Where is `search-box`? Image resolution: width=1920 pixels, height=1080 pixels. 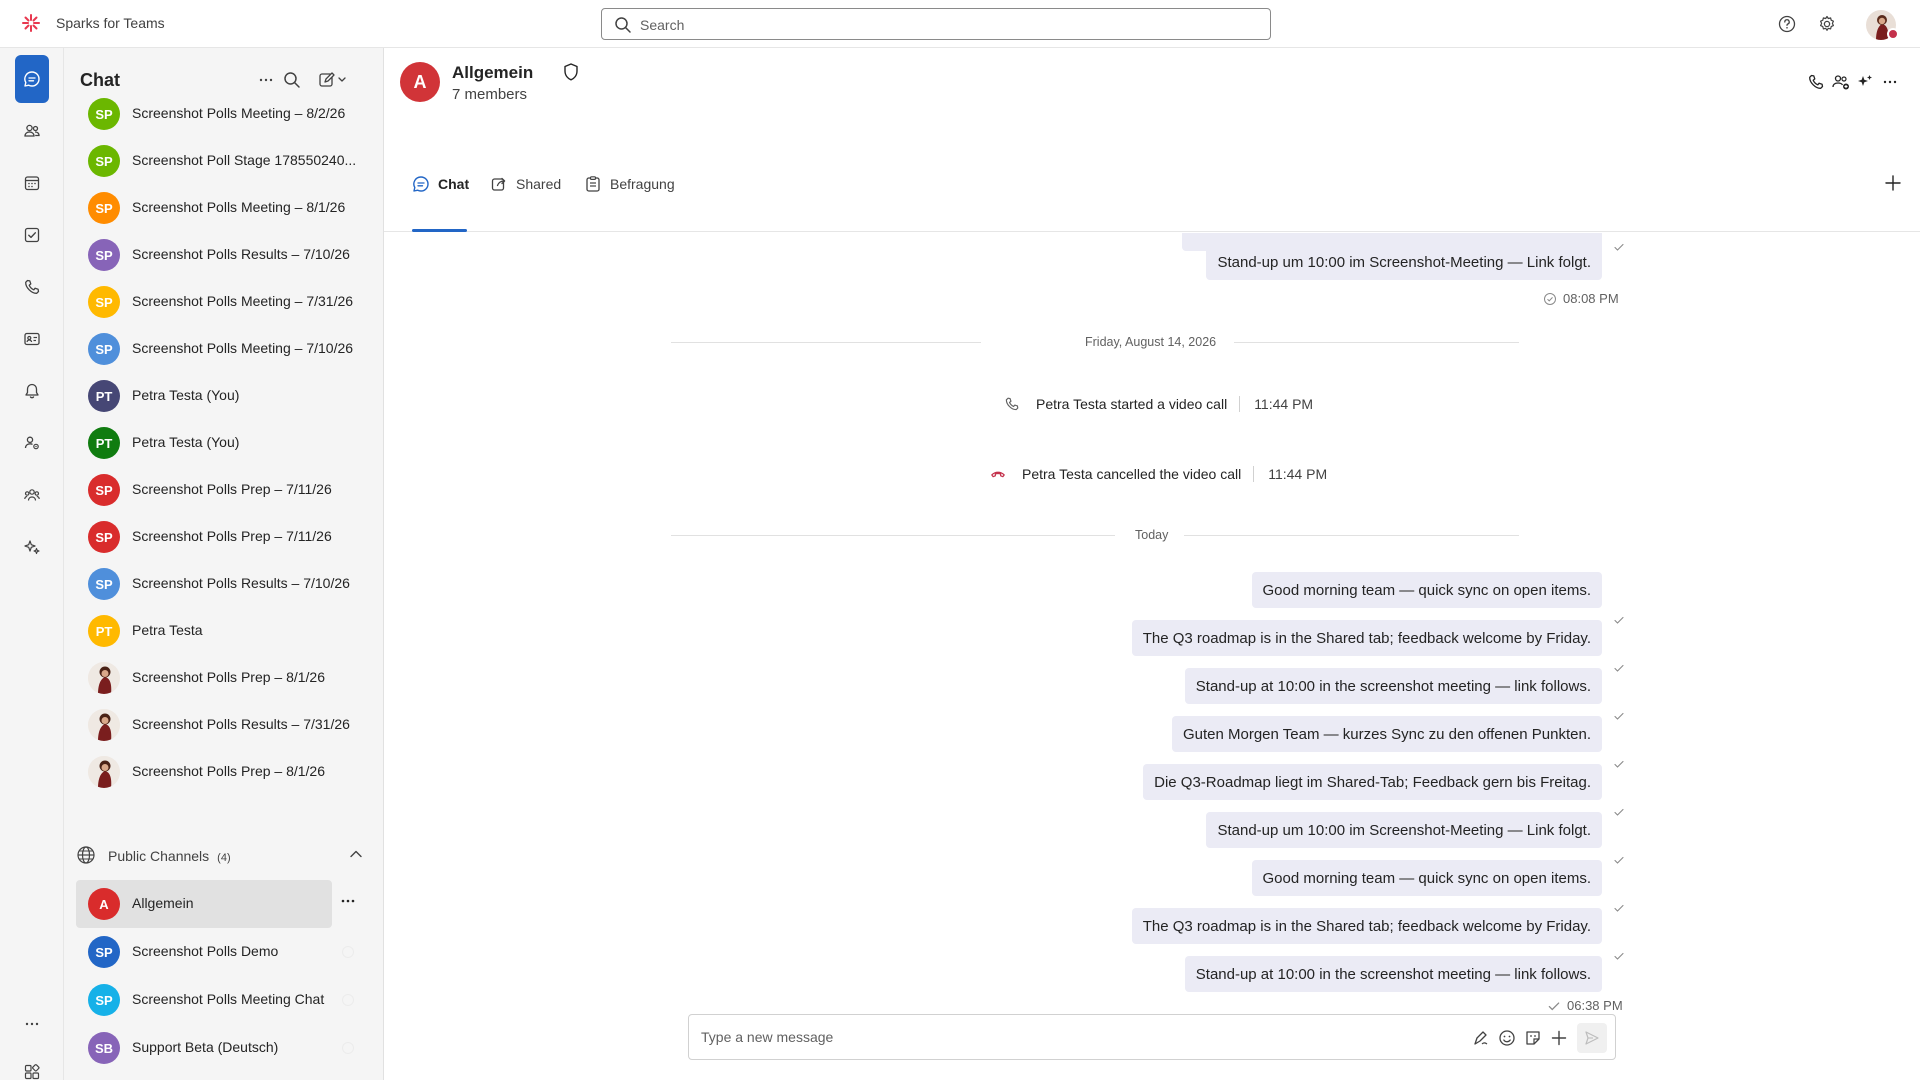 search-box is located at coordinates (936, 24).